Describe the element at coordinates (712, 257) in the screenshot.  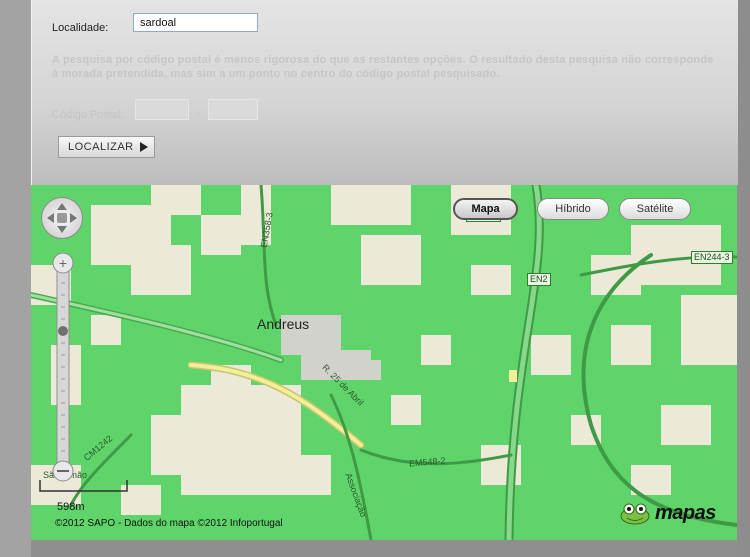
I see `road-shield-en244: EN244-3` at that location.